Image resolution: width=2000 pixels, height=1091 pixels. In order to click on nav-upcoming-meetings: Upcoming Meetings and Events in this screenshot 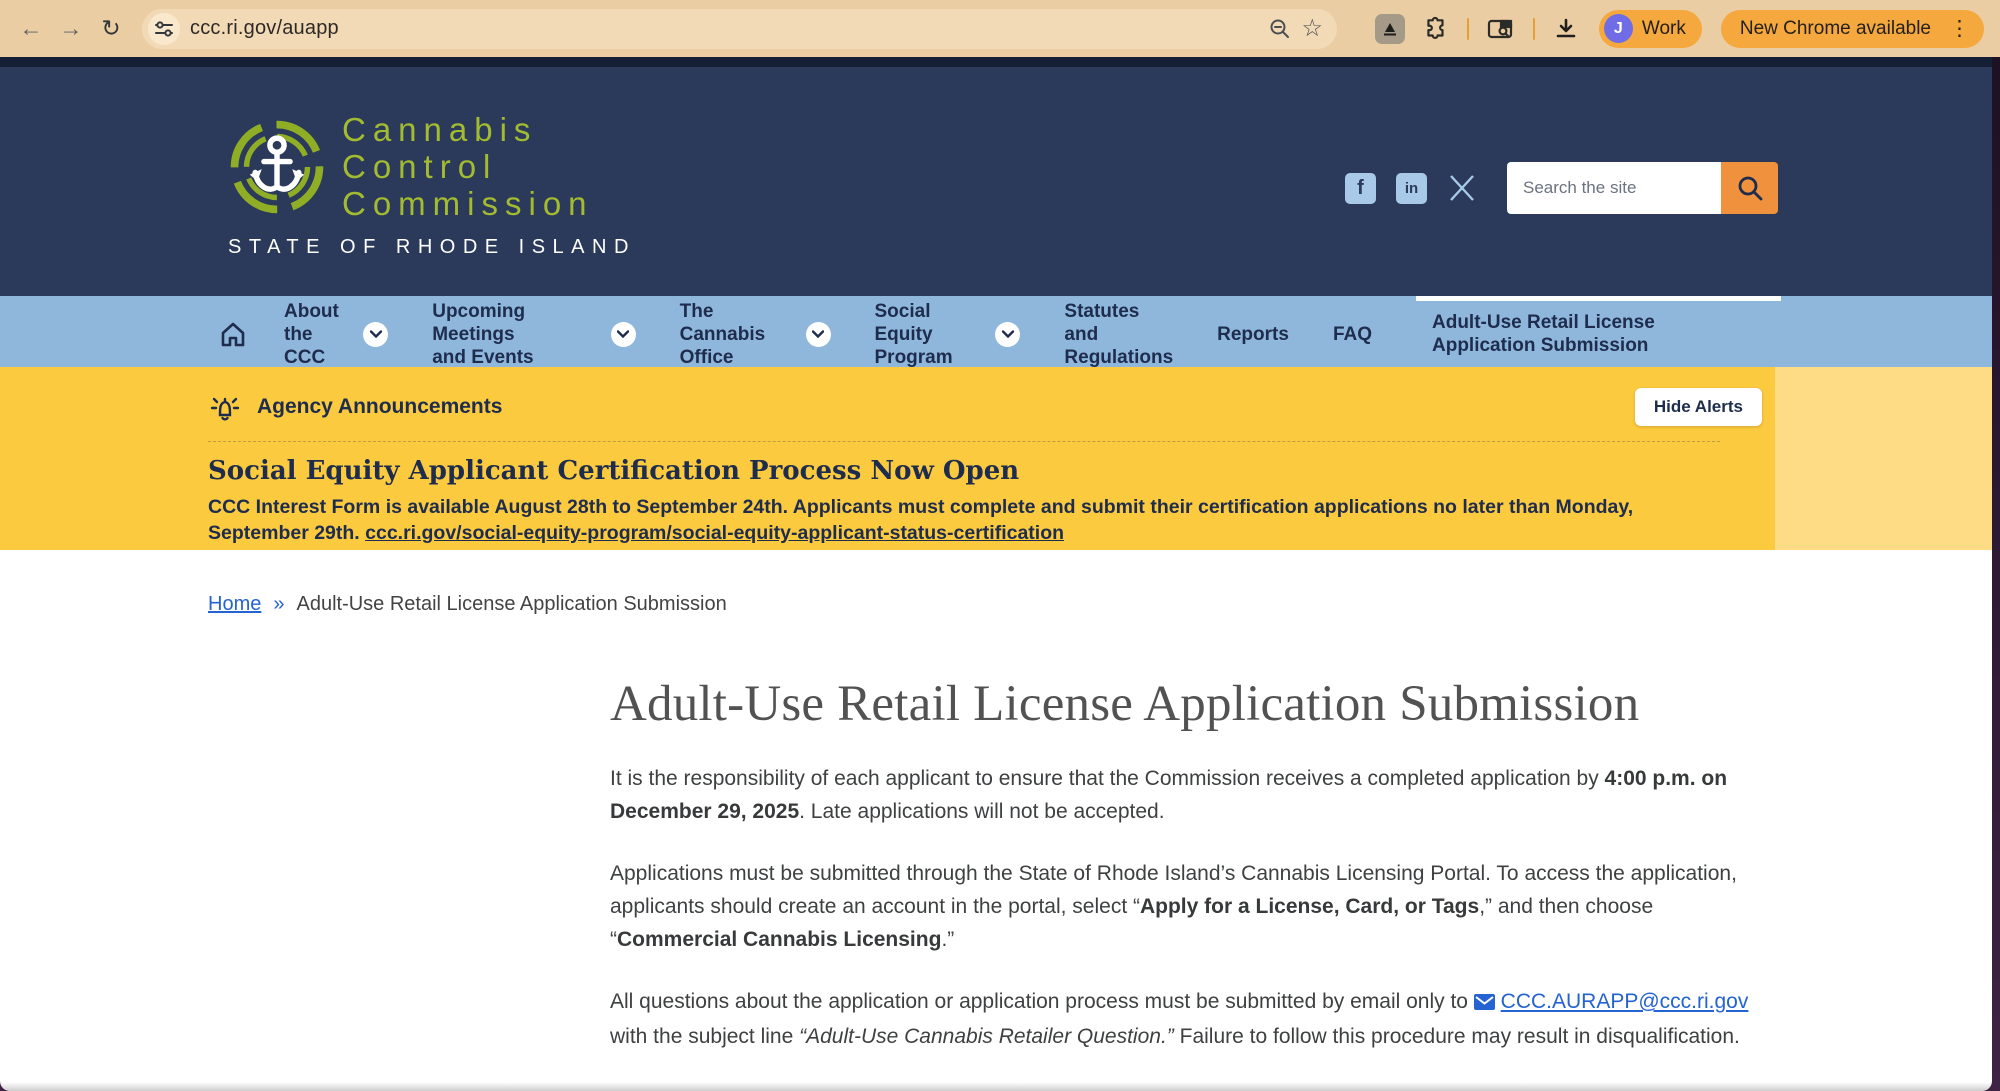, I will do `click(534, 332)`.